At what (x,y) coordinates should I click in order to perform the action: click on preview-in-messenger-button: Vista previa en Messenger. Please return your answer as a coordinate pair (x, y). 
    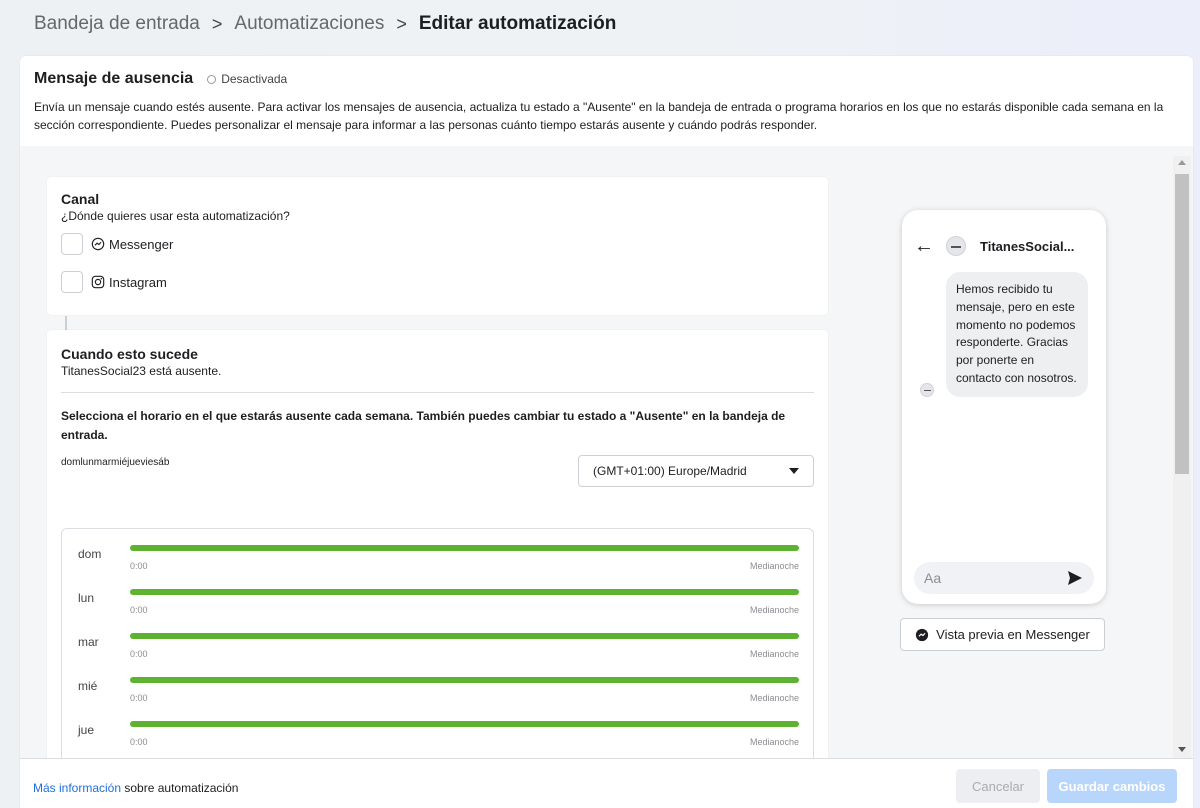
    Looking at the image, I should click on (1002, 634).